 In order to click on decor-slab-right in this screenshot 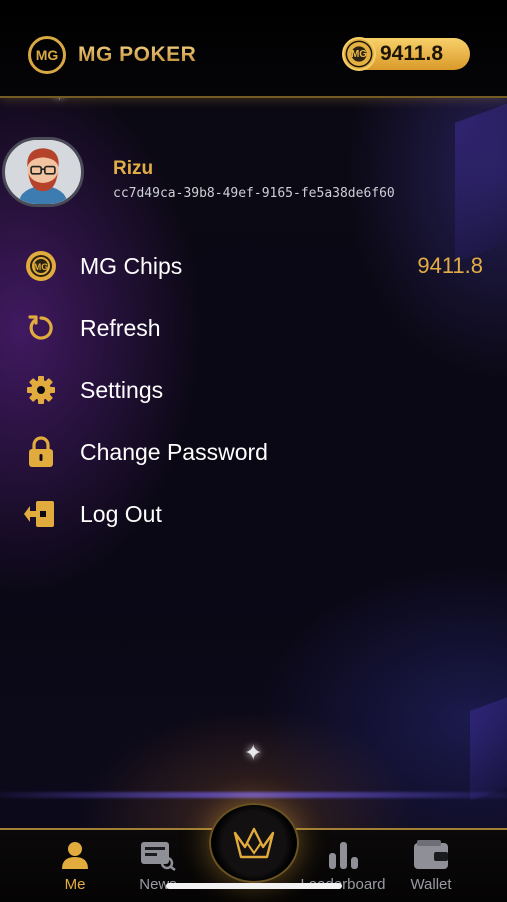, I will do `click(481, 180)`.